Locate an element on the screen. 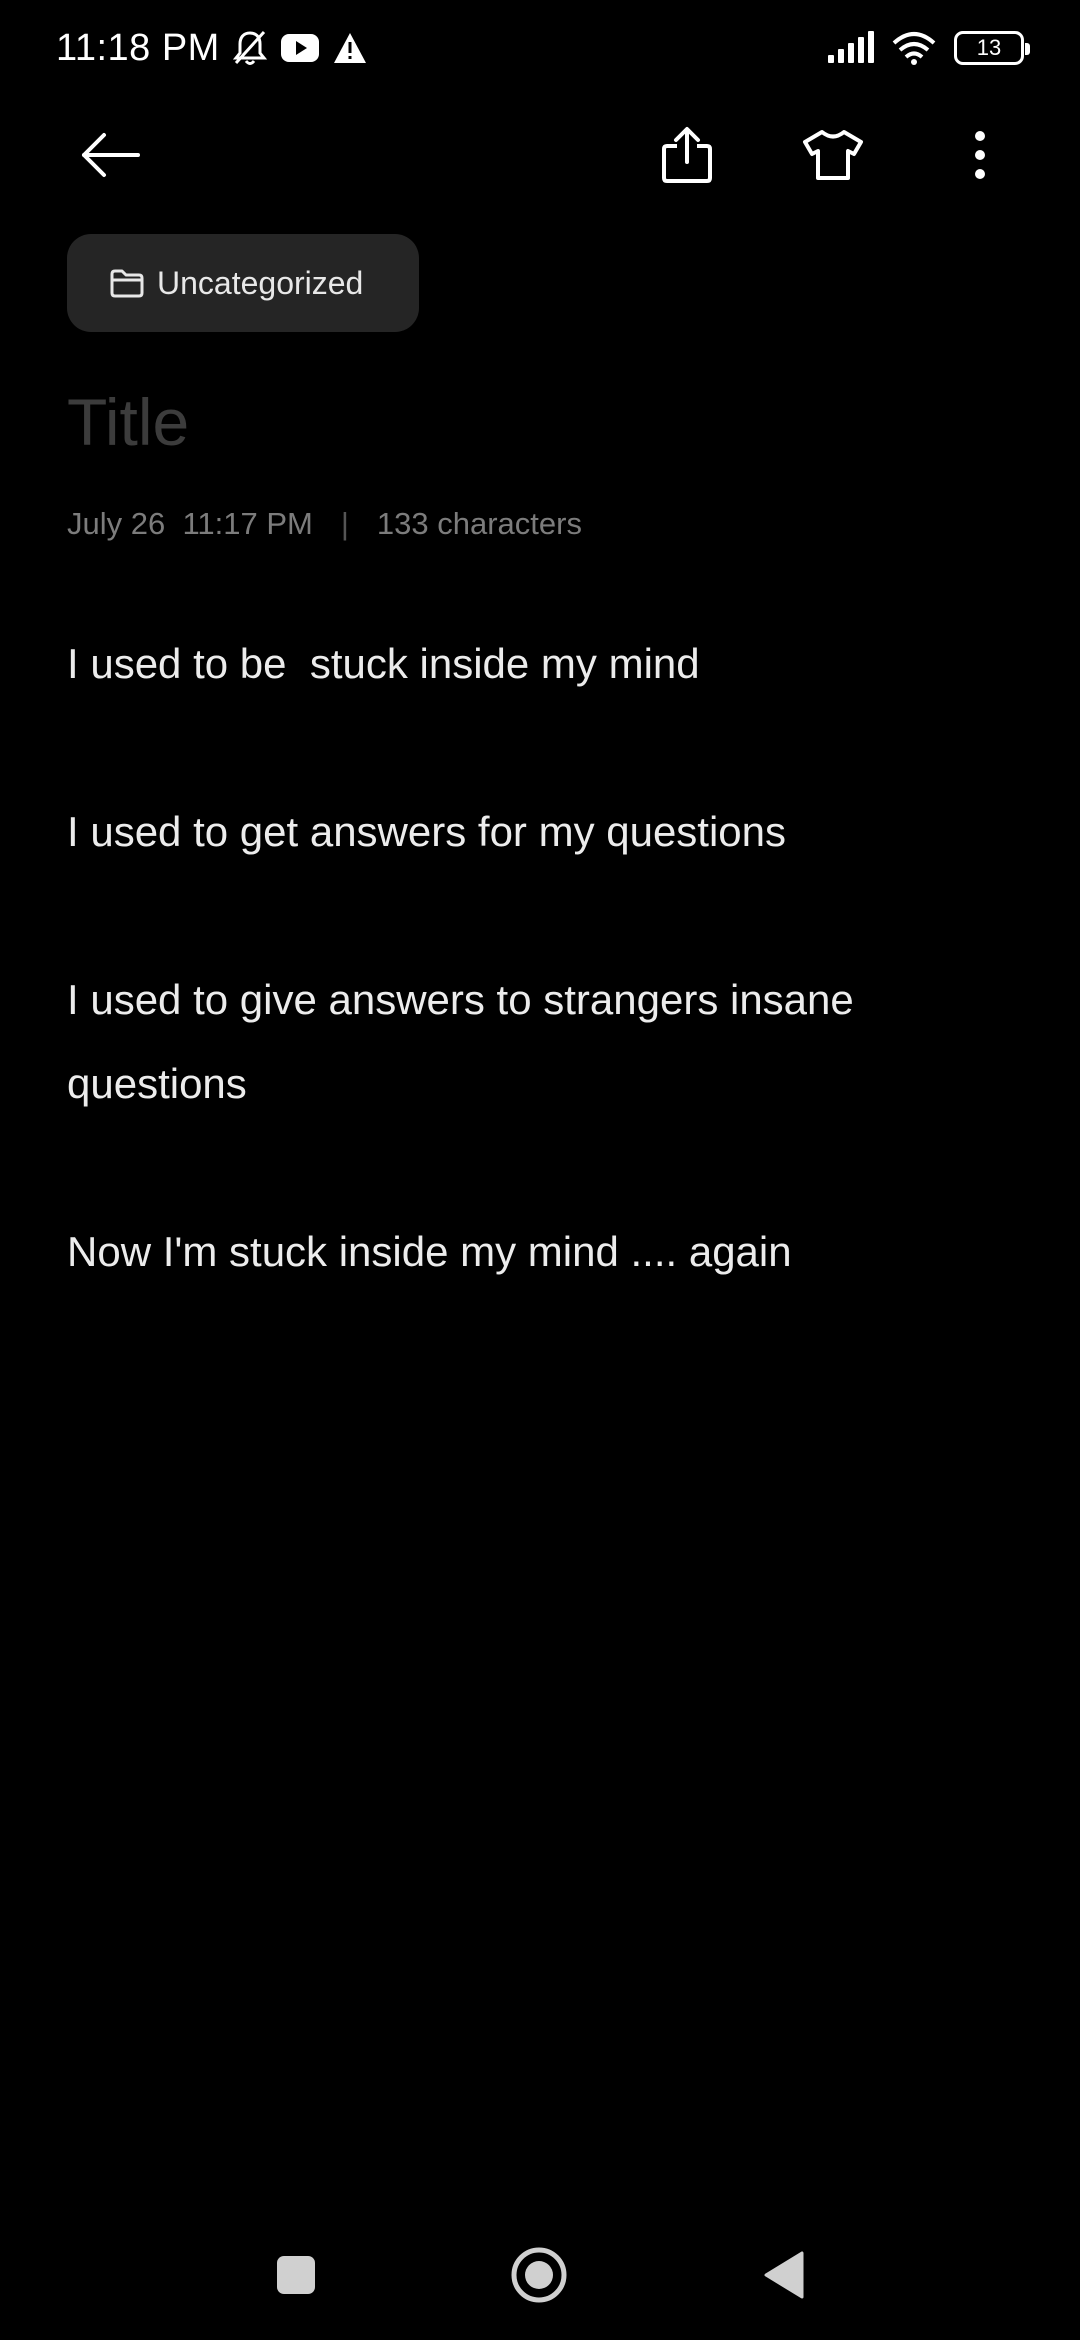 Image resolution: width=1080 pixels, height=2340 pixels. home-circle-icon is located at coordinates (539, 2275).